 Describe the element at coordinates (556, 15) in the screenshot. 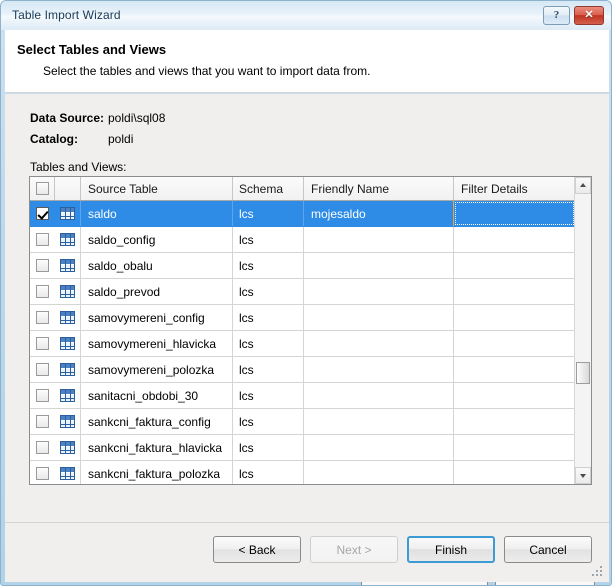

I see `help-button: ?` at that location.